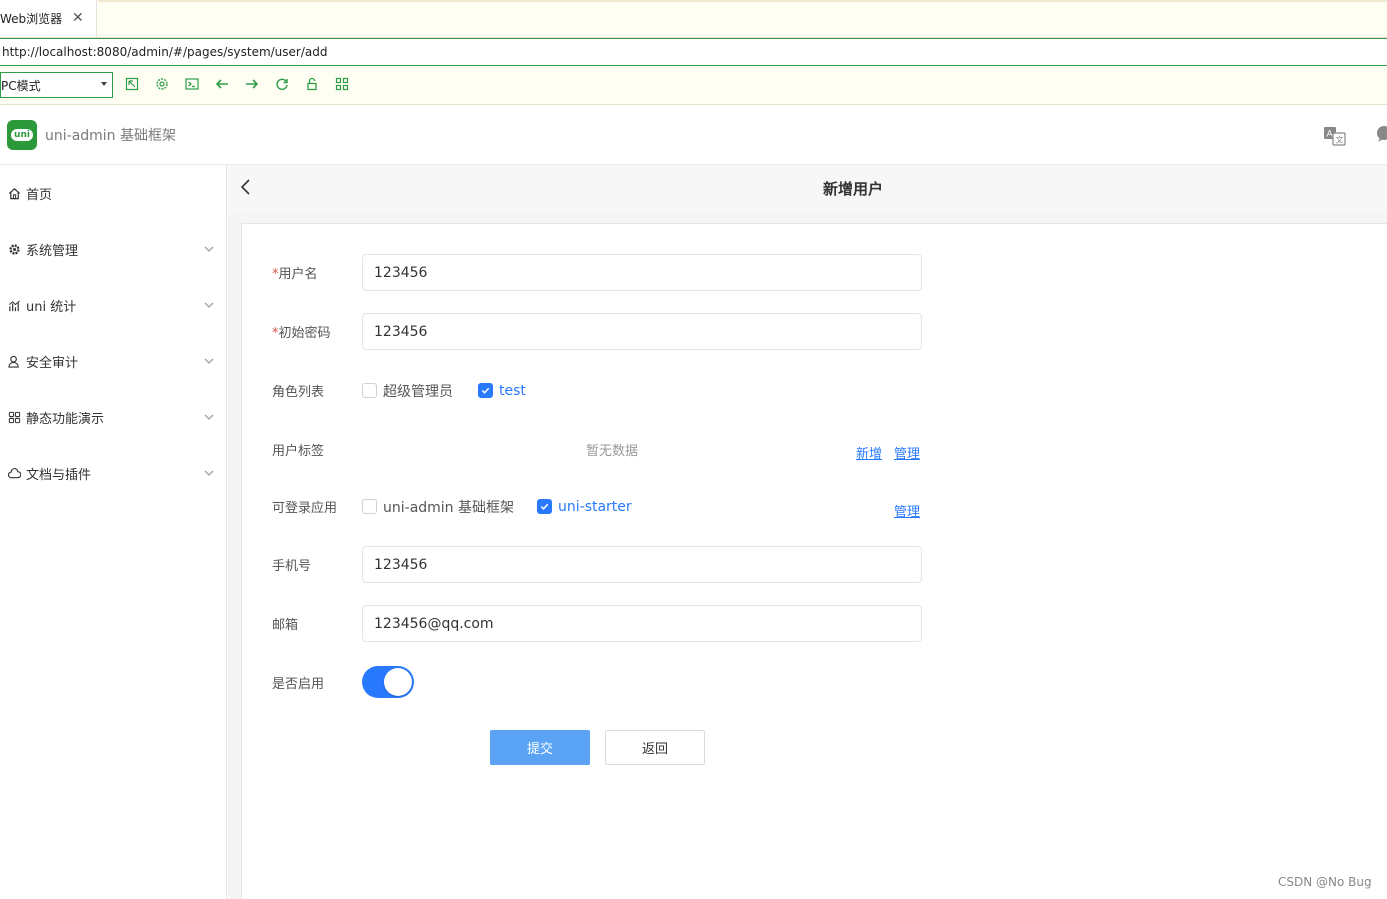 This screenshot has width=1387, height=899. What do you see at coordinates (14, 193) in the screenshot?
I see `home-icon` at bounding box center [14, 193].